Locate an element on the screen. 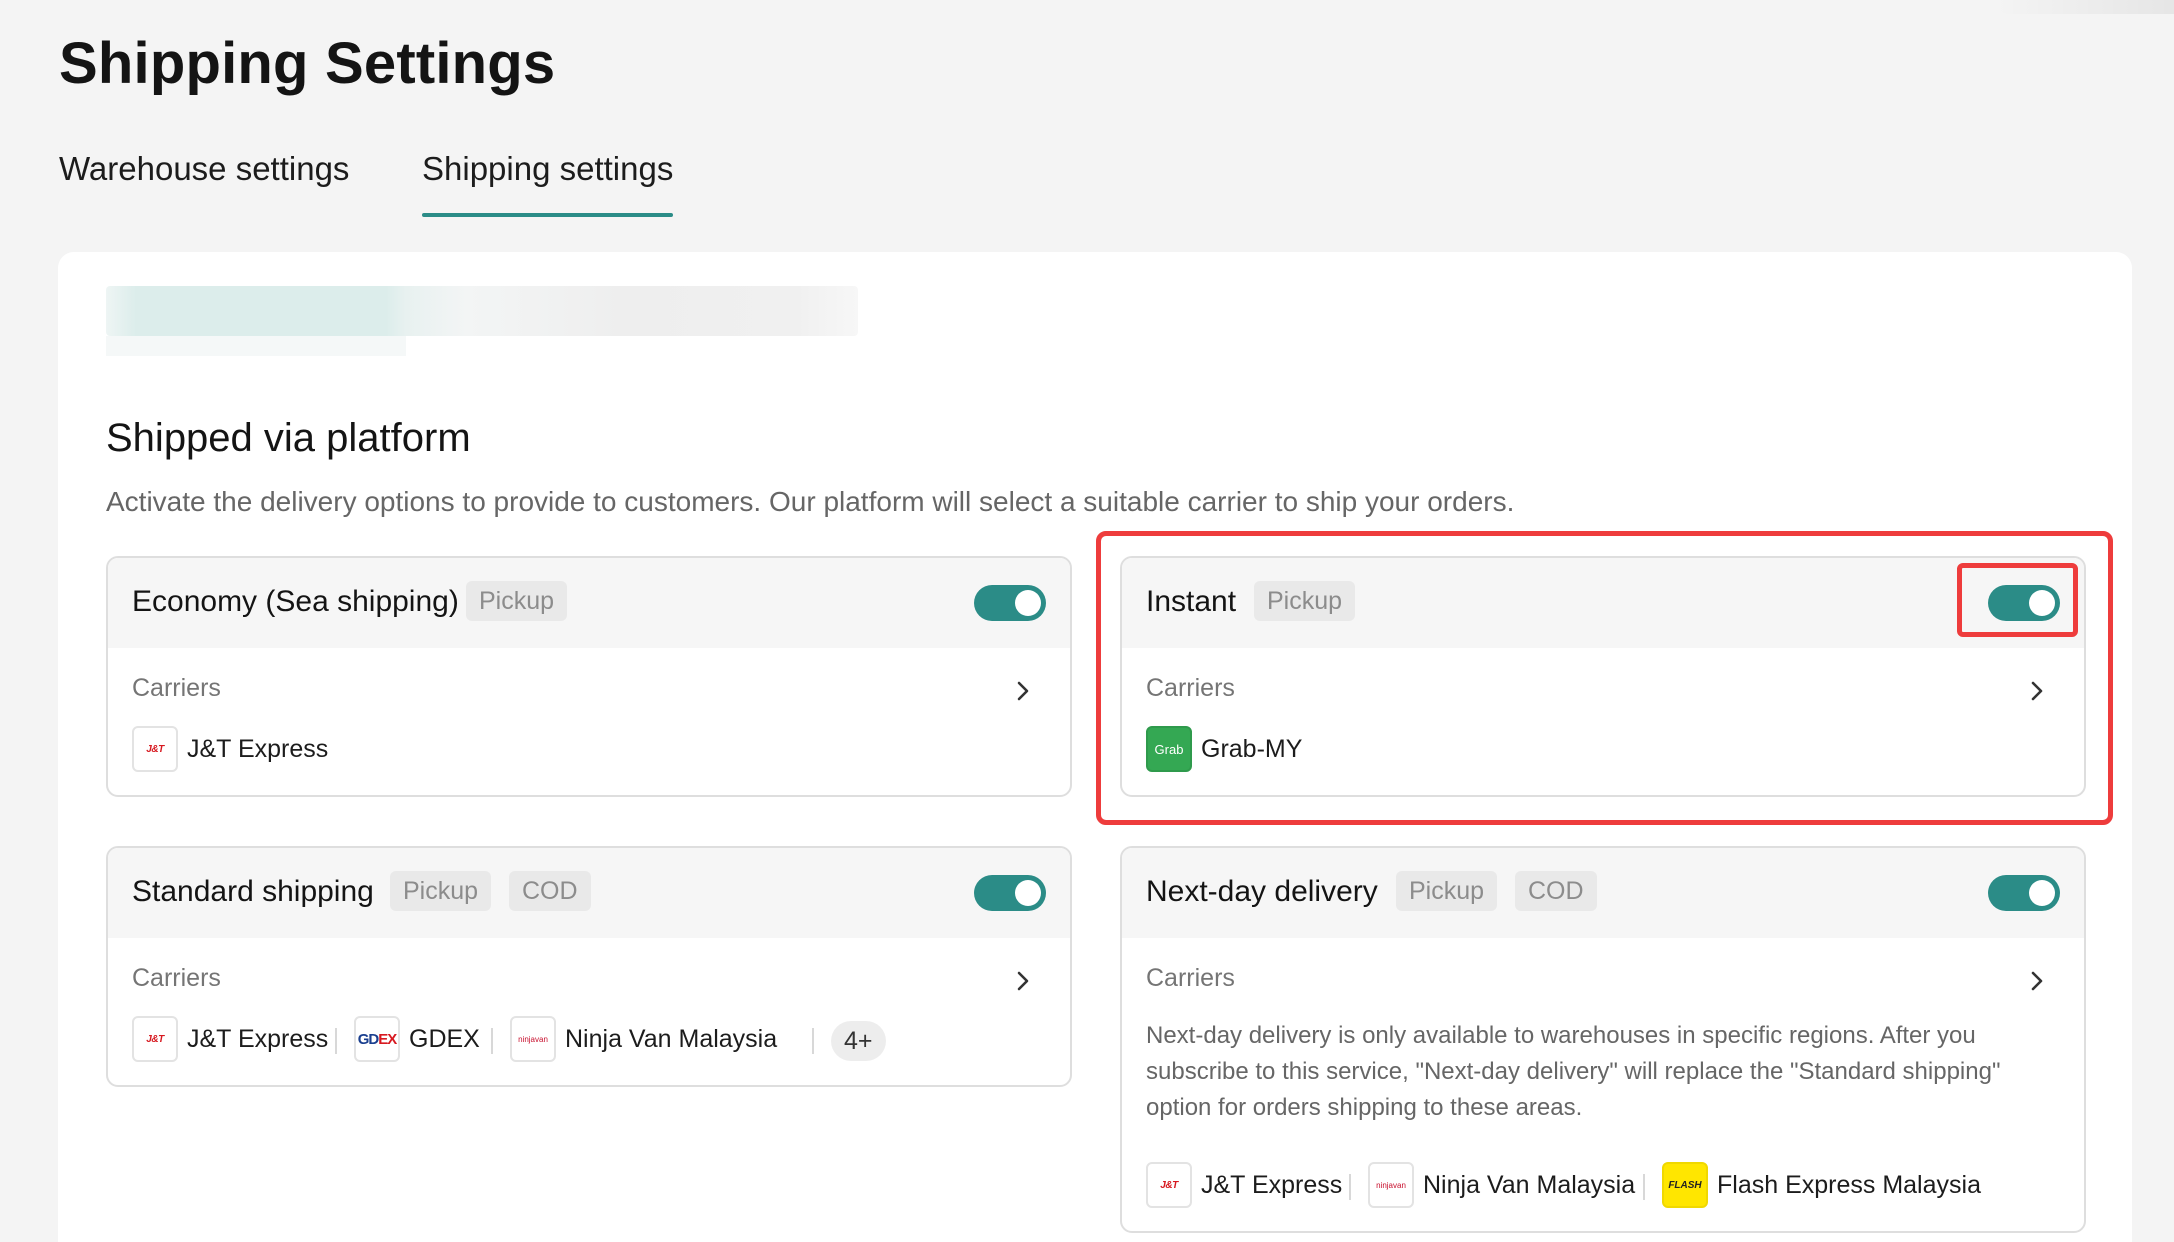 The width and height of the screenshot is (2174, 1242). delivery-card-instant: Instant Pickup Carriers Grab Grab-MY is located at coordinates (1603, 676).